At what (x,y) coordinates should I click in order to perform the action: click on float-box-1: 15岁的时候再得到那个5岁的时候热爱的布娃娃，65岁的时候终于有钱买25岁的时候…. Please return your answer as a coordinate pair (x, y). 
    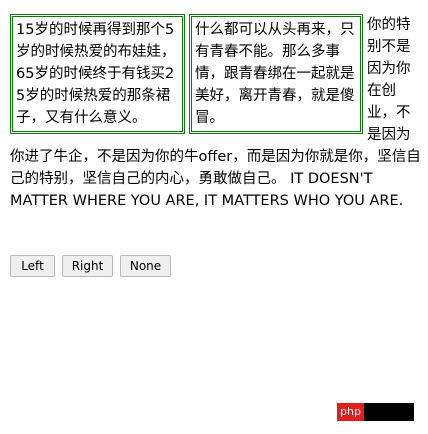
    Looking at the image, I should click on (97, 74).